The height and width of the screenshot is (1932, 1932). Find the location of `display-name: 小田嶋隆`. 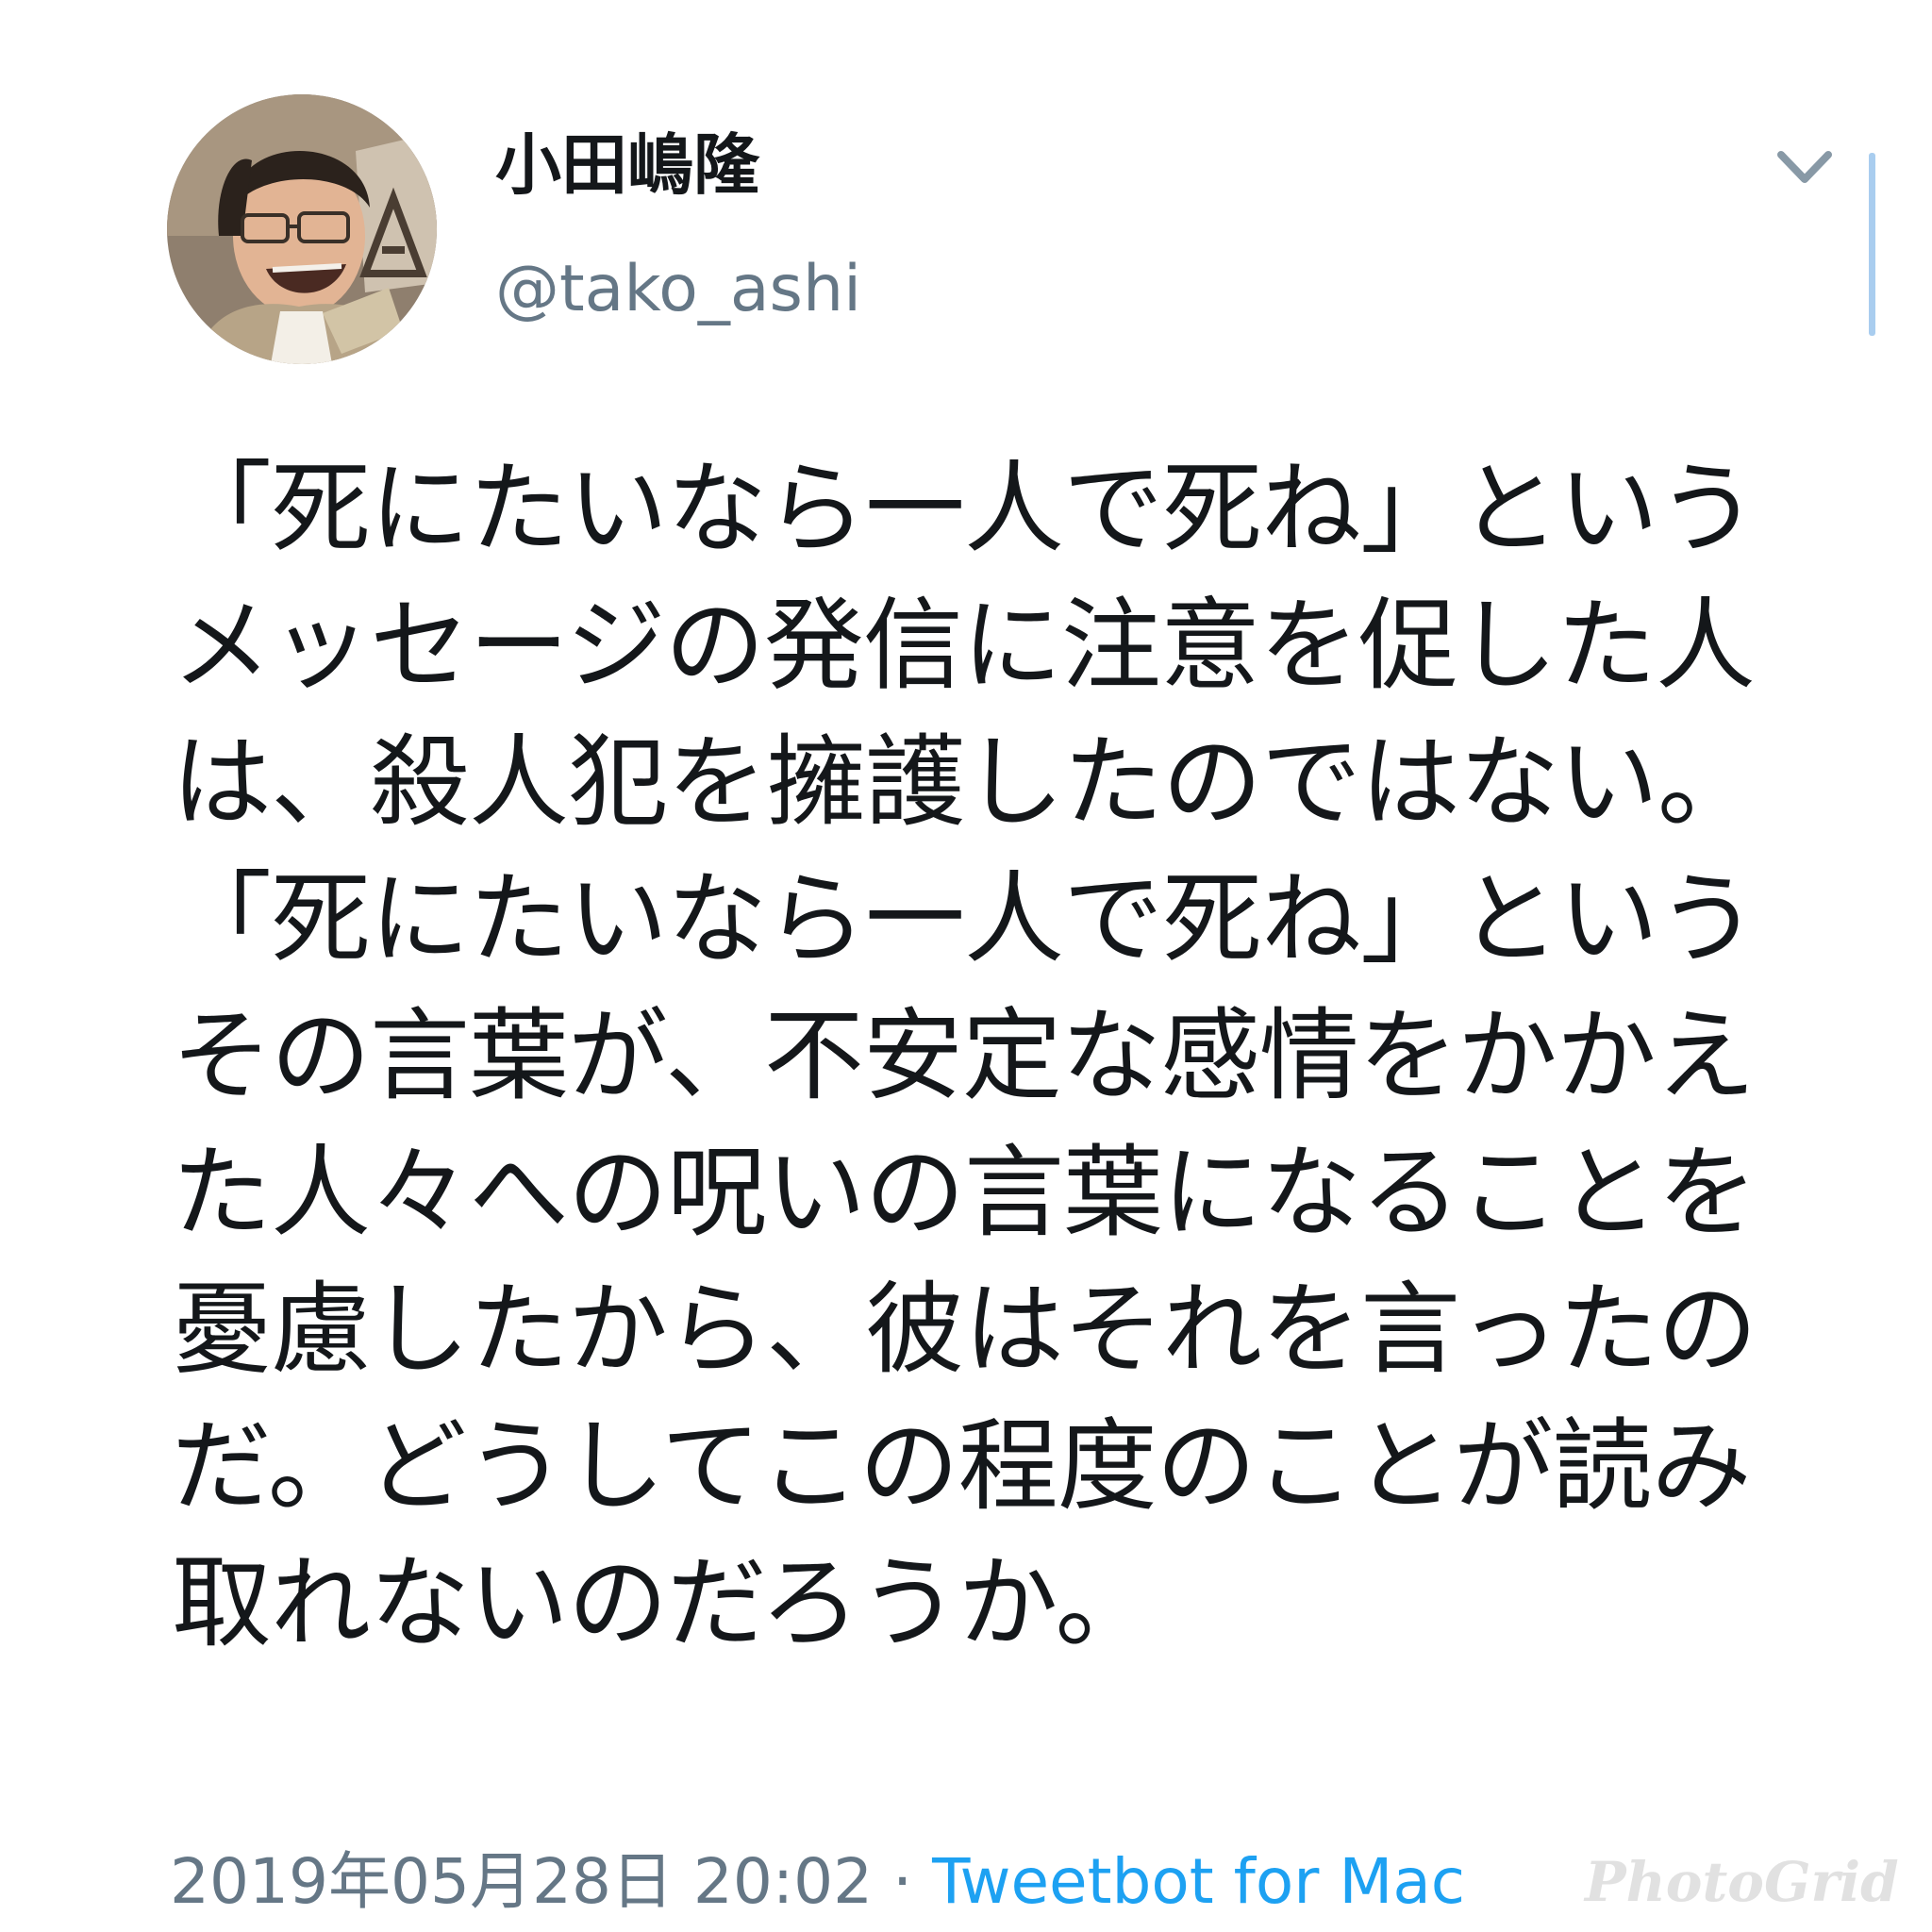

display-name: 小田嶋隆 is located at coordinates (627, 165).